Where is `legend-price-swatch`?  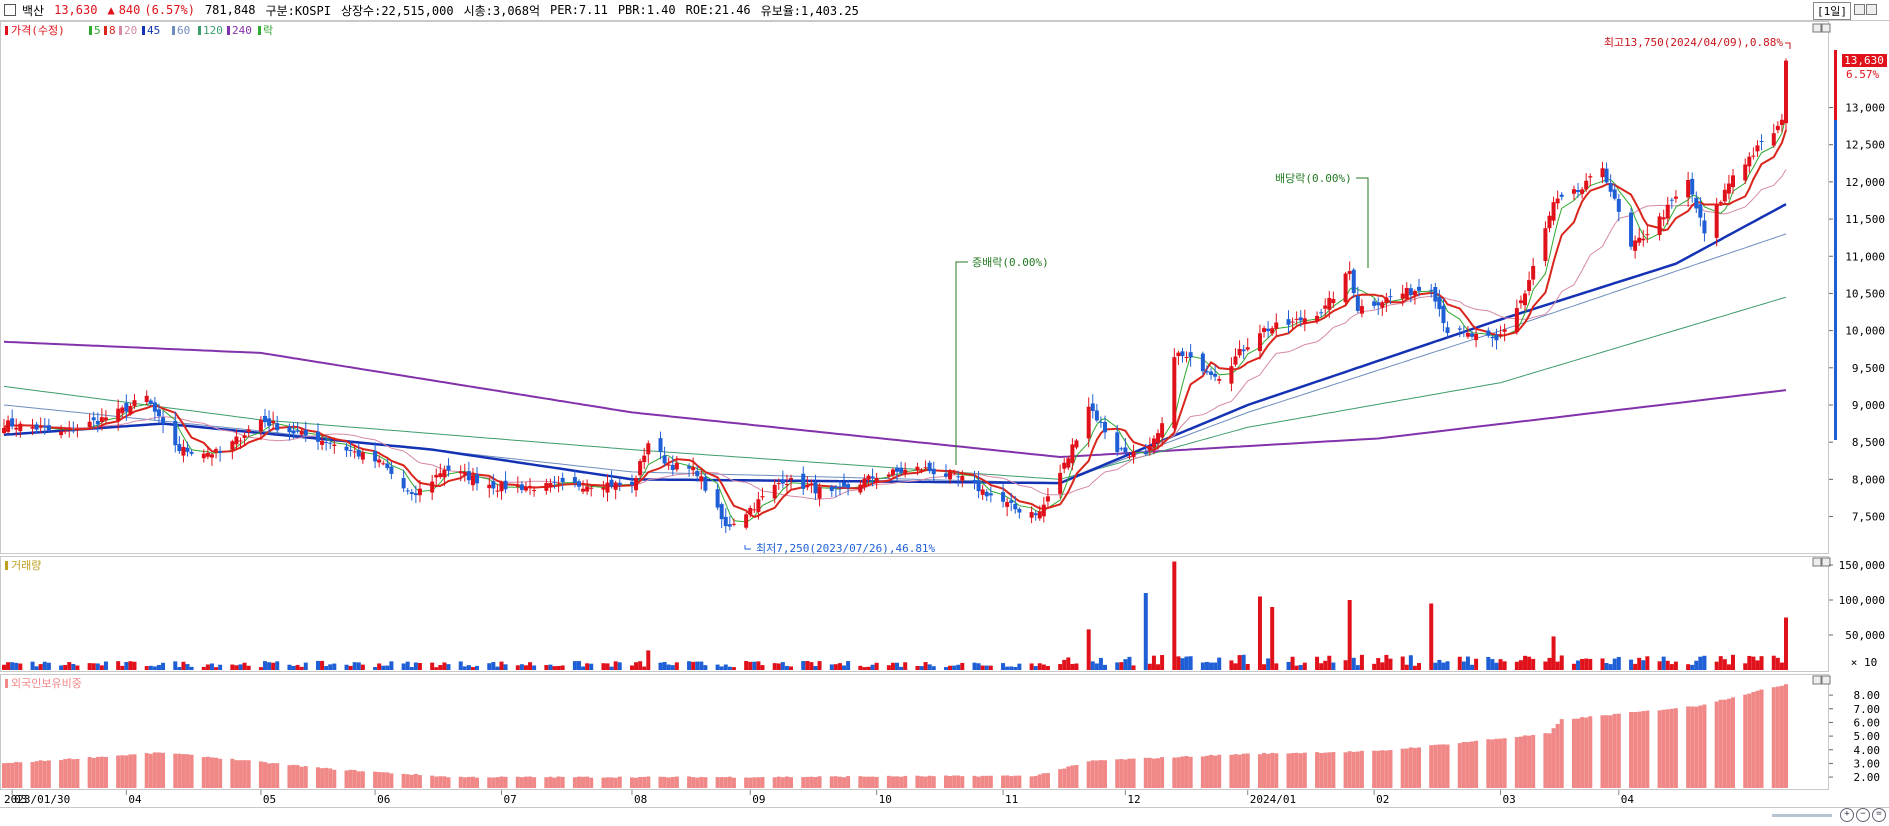 legend-price-swatch is located at coordinates (6, 30).